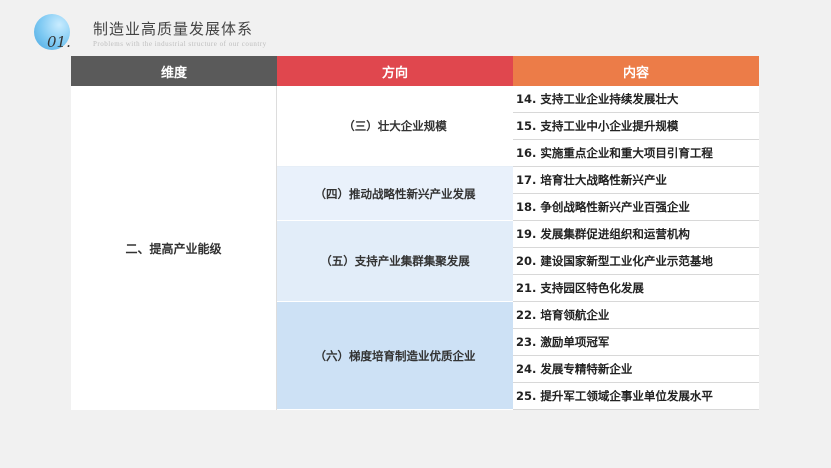  I want to click on content-item: 20. 建设国家新型工业化产业示范基地, so click(636, 261).